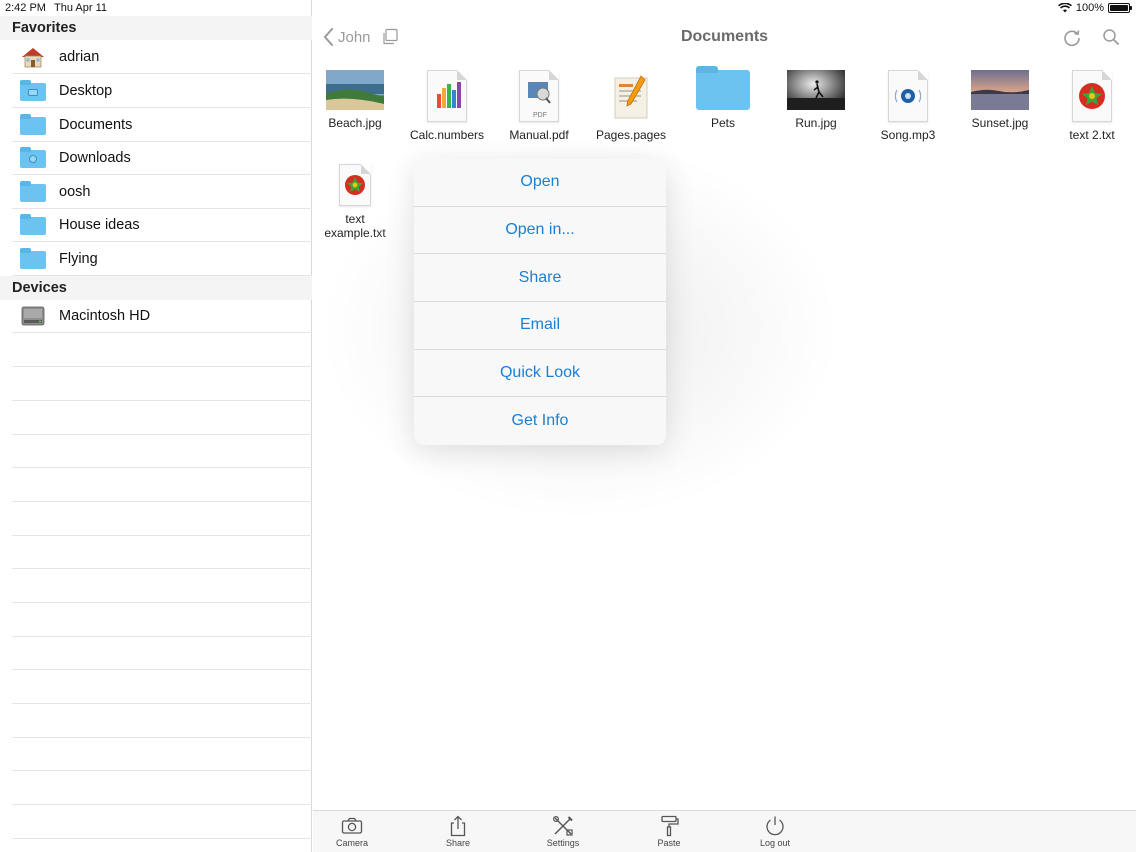 Image resolution: width=1136 pixels, height=852 pixels. I want to click on file-text-2-txt: text 2.txt, so click(1091, 106).